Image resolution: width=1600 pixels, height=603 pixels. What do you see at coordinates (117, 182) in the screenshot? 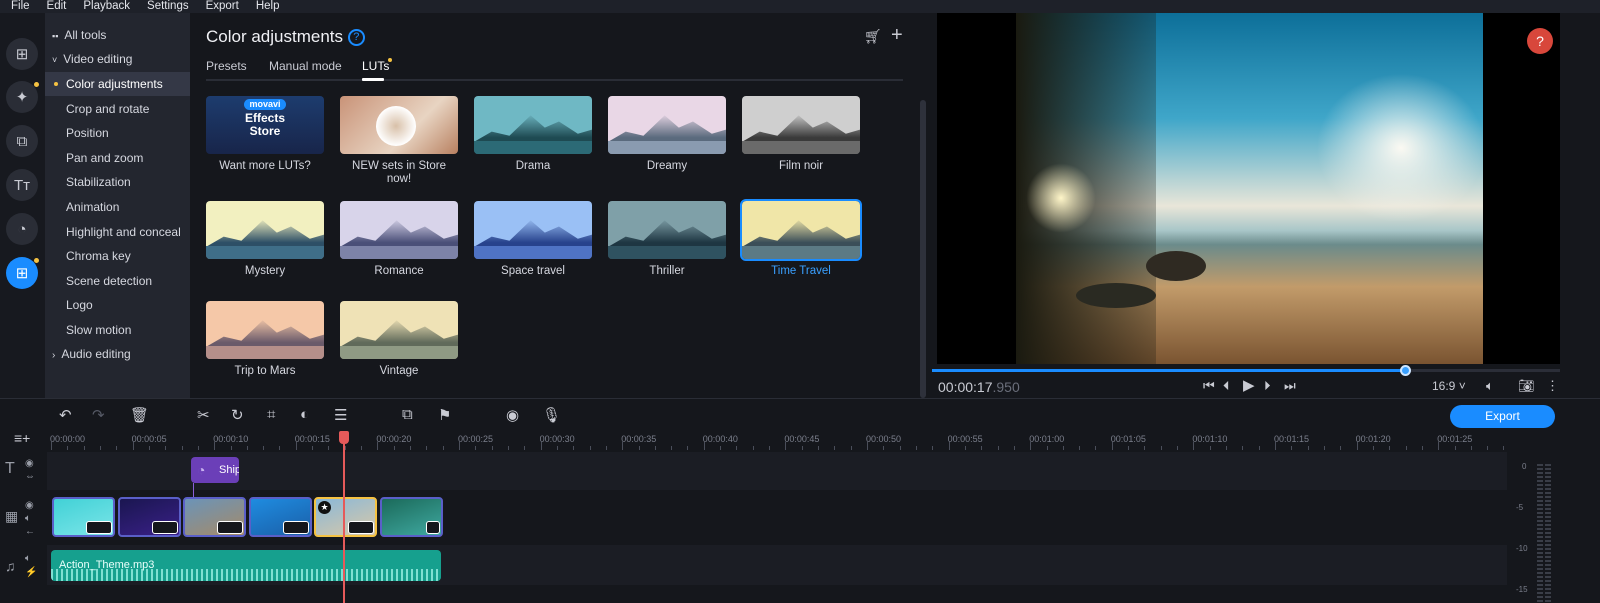
I see `sidebar-item-stabilization: Stabilization` at bounding box center [117, 182].